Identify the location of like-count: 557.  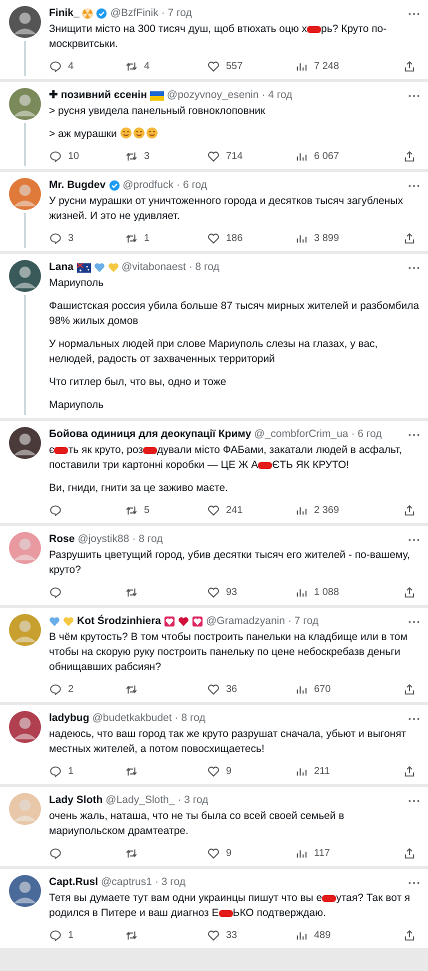
(234, 66).